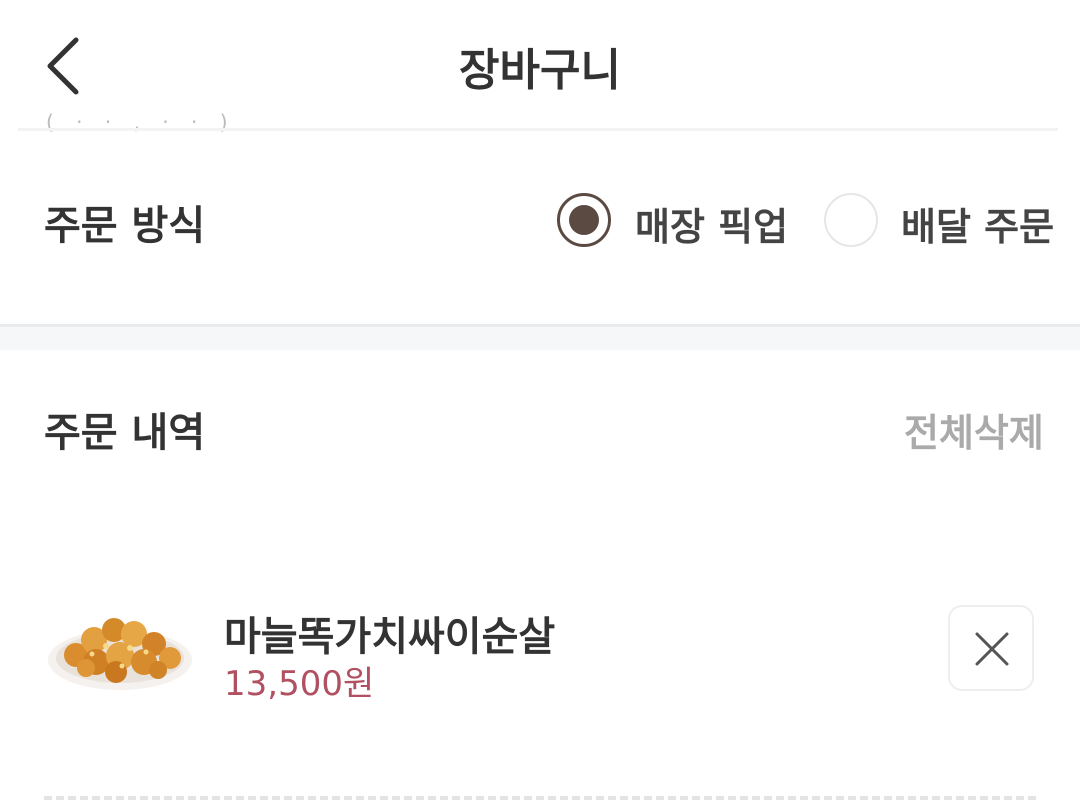  I want to click on remove-item-button, so click(991, 648).